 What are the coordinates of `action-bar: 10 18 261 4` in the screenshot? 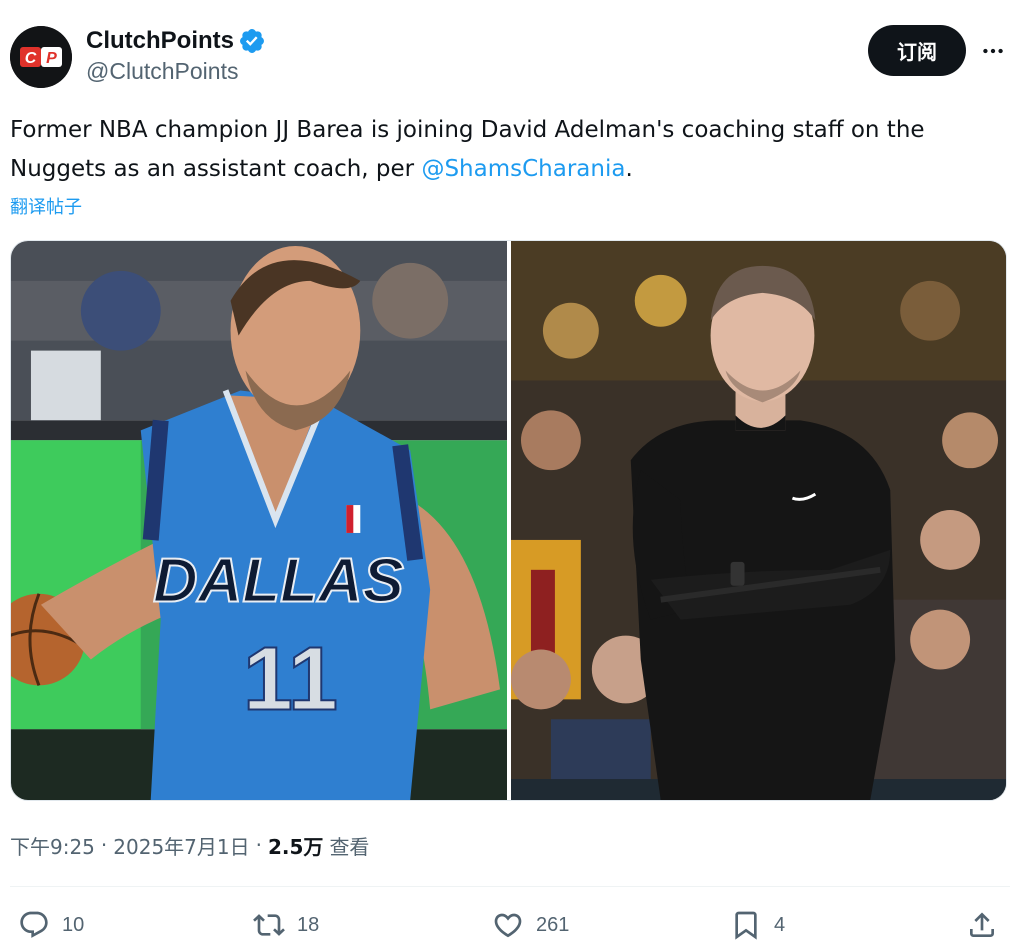 It's located at (515, 925).